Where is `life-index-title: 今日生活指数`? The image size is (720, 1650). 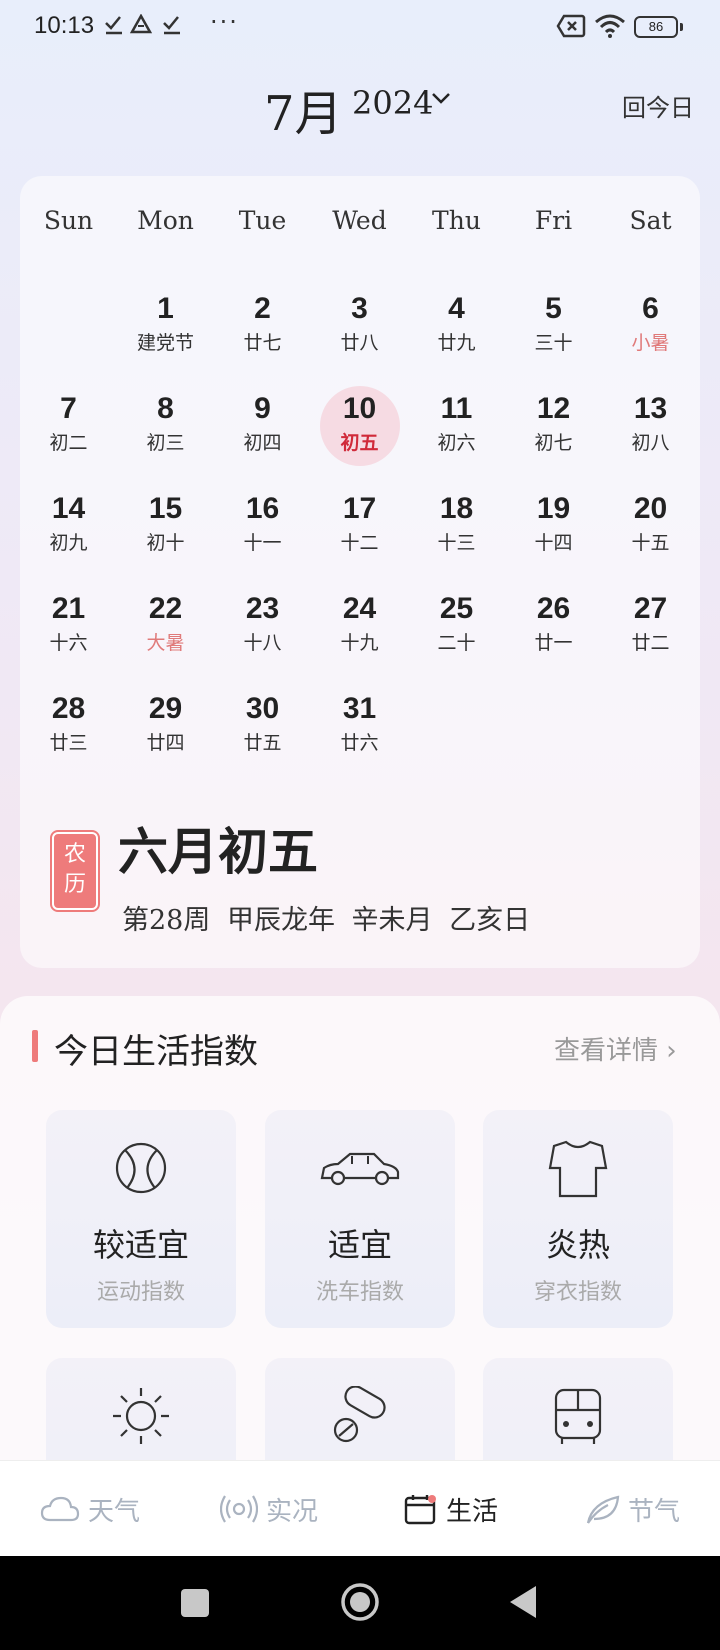
life-index-title: 今日生活指数 is located at coordinates (156, 1052).